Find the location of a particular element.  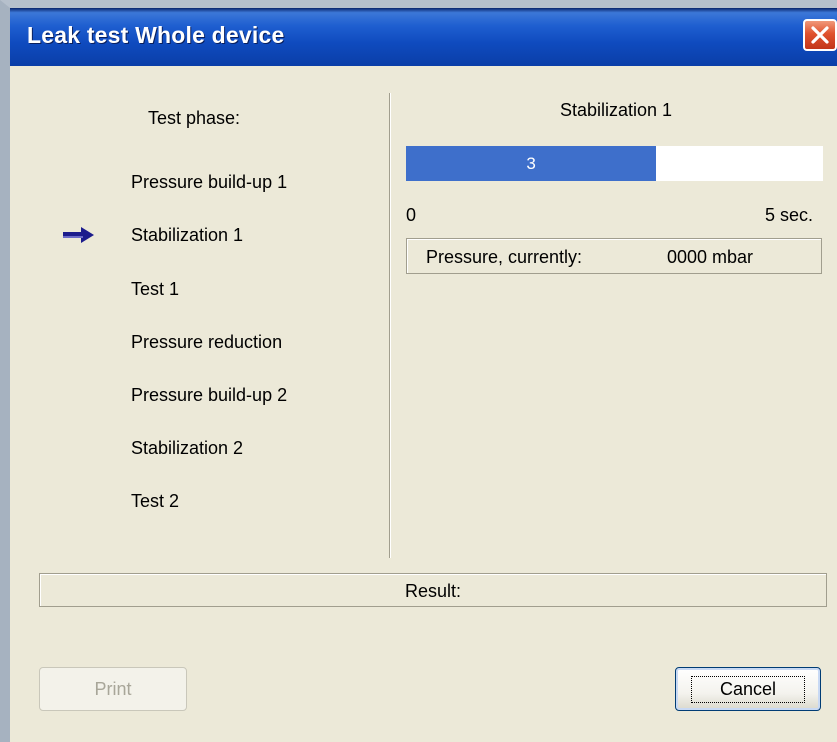

progress-max-label: 5 sec. is located at coordinates (788, 215).